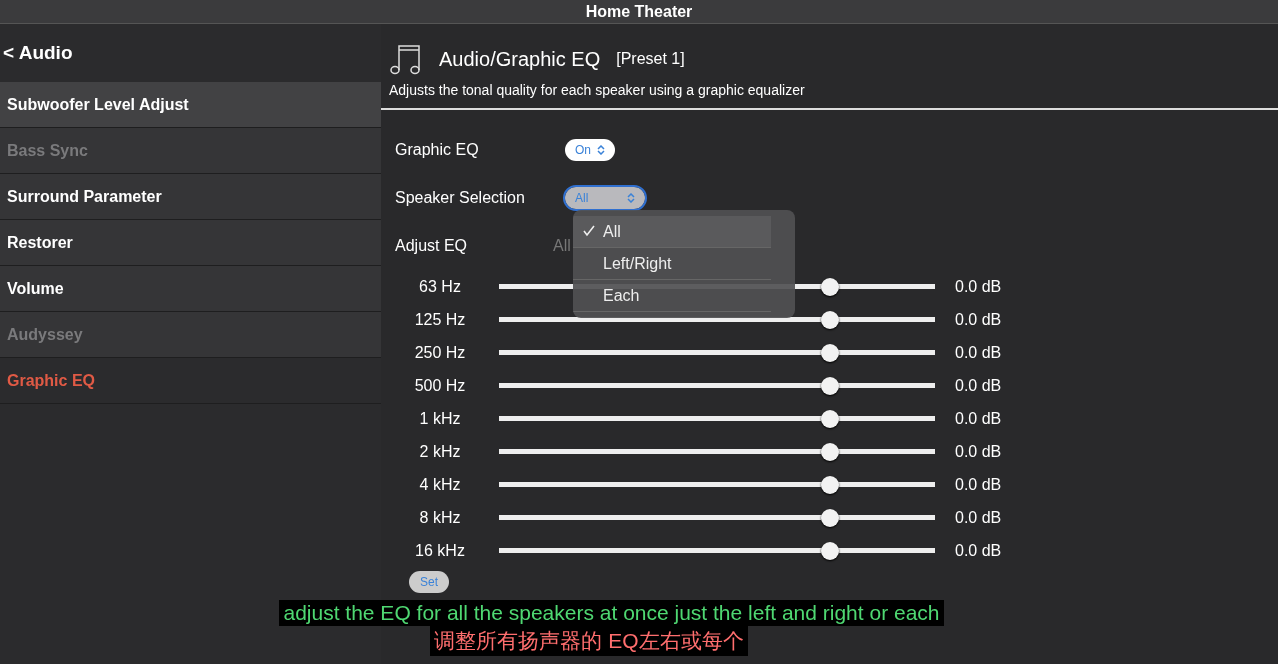  Describe the element at coordinates (650, 59) in the screenshot. I see `preset-label: [Preset 1]` at that location.